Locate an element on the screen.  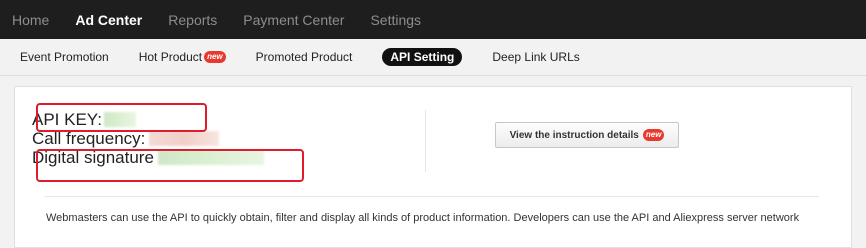
nav-ad-center: Ad Center is located at coordinates (108, 20).